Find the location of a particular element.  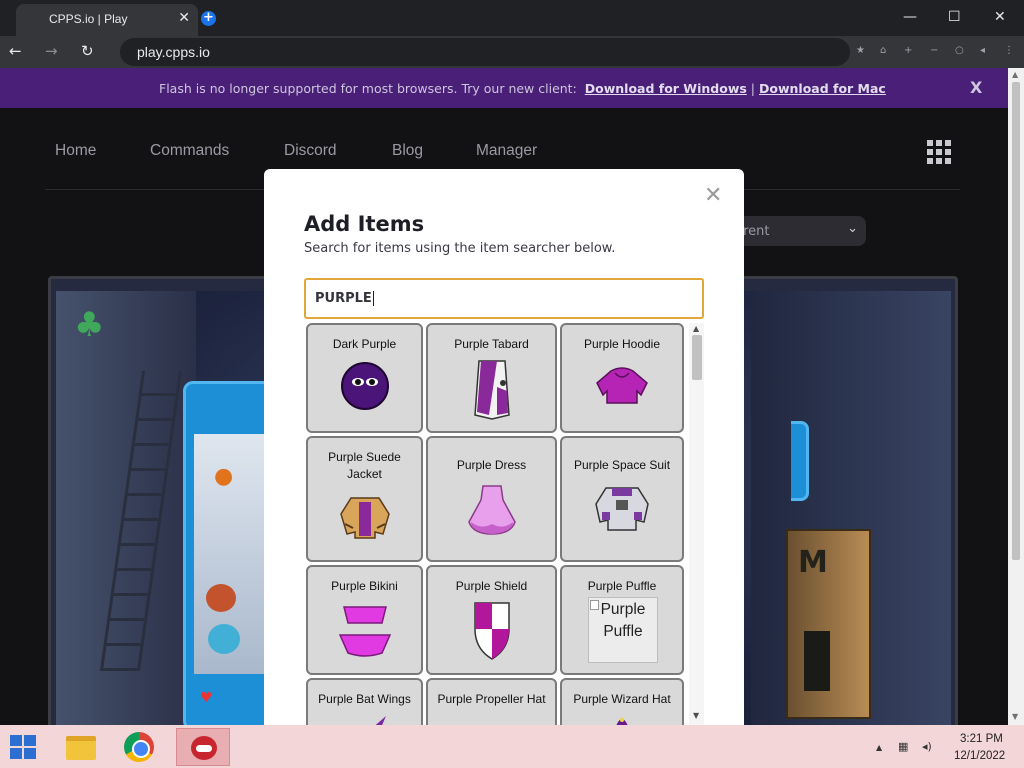

heart-icon: ♥ is located at coordinates (206, 698).